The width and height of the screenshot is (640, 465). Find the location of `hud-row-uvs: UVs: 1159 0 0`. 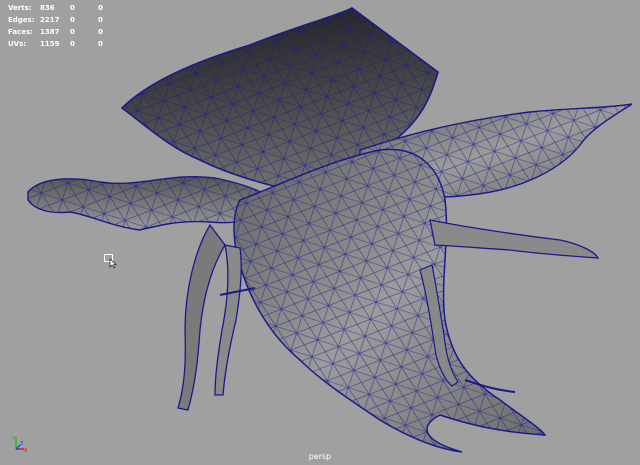

hud-row-uvs: UVs: 1159 0 0 is located at coordinates (58, 44).